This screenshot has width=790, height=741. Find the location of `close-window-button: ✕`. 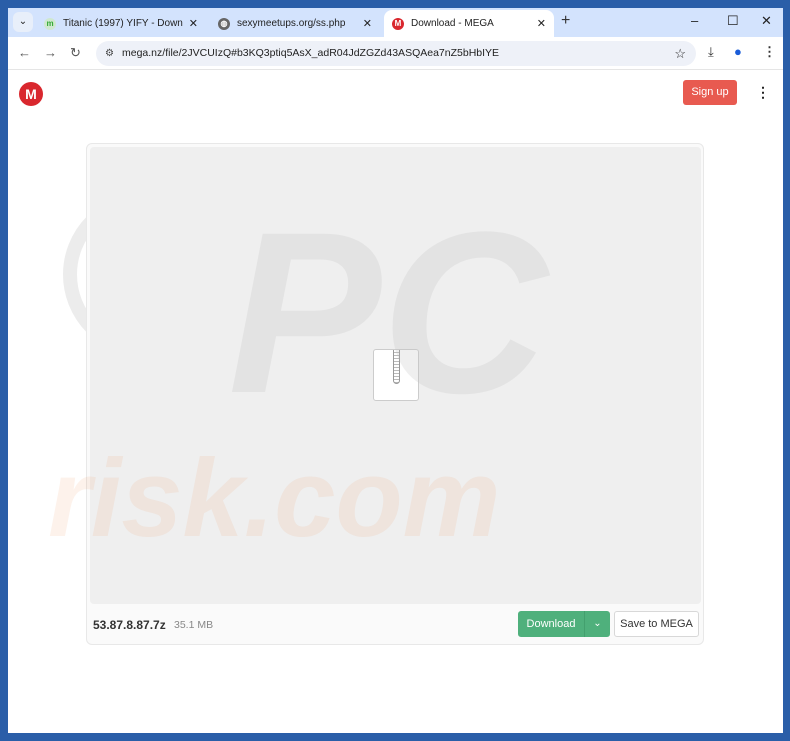

close-window-button: ✕ is located at coordinates (766, 21).